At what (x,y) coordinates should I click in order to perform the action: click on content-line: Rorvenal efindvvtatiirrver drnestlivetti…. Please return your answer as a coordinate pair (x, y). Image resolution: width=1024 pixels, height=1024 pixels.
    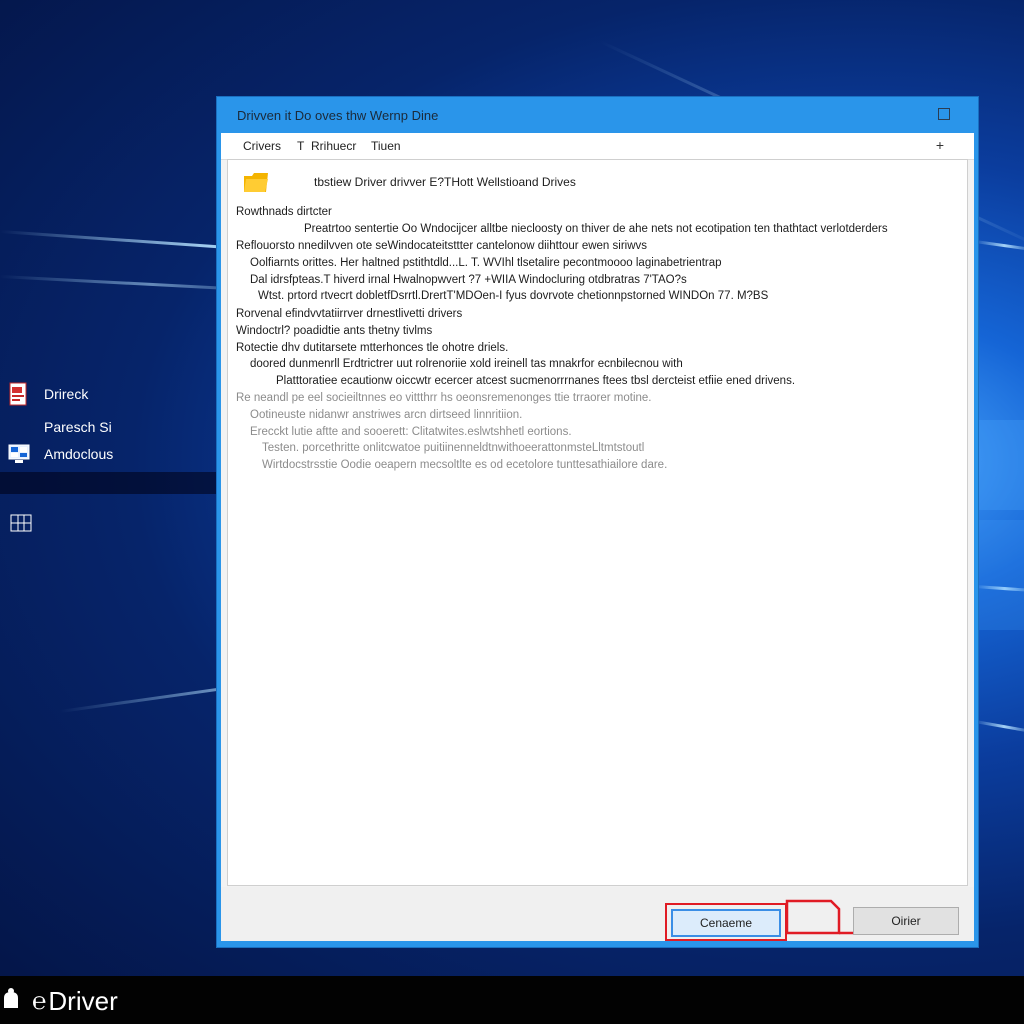
    Looking at the image, I should click on (349, 314).